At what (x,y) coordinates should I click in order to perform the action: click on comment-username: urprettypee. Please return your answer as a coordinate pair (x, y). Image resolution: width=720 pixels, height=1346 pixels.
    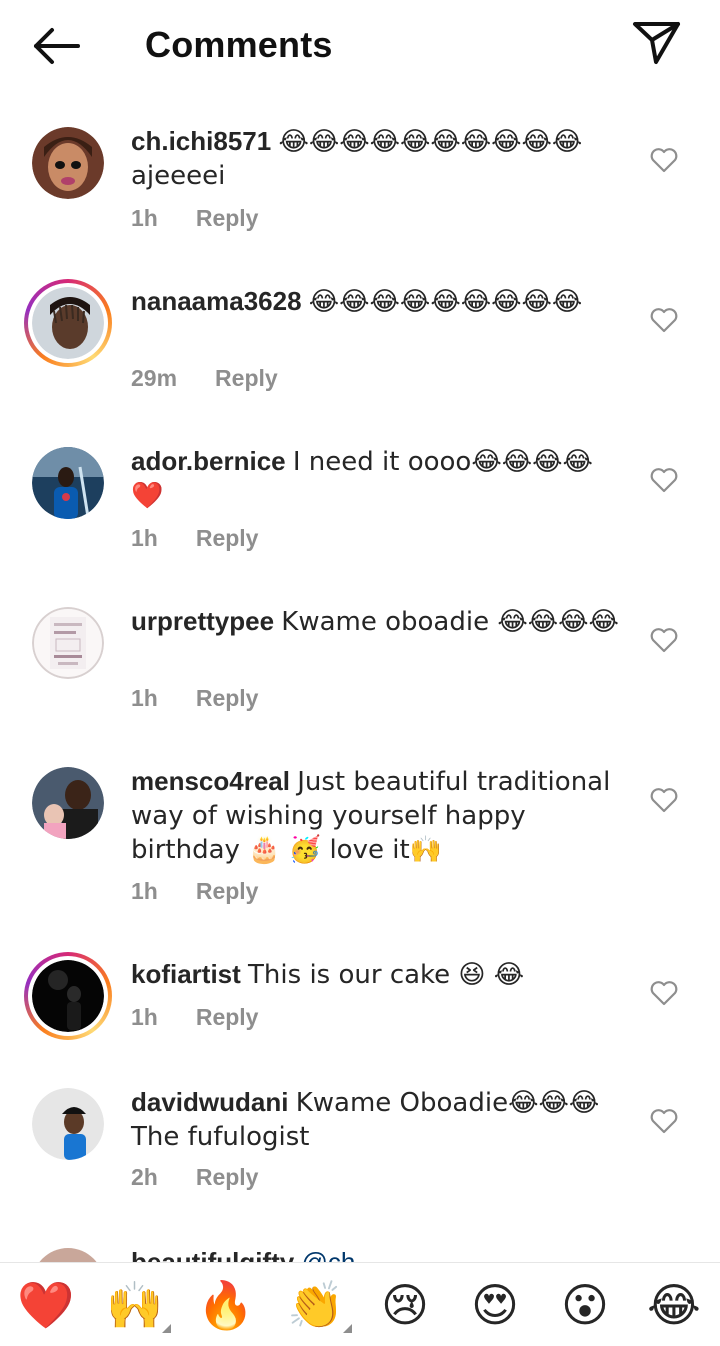
    Looking at the image, I should click on (202, 621).